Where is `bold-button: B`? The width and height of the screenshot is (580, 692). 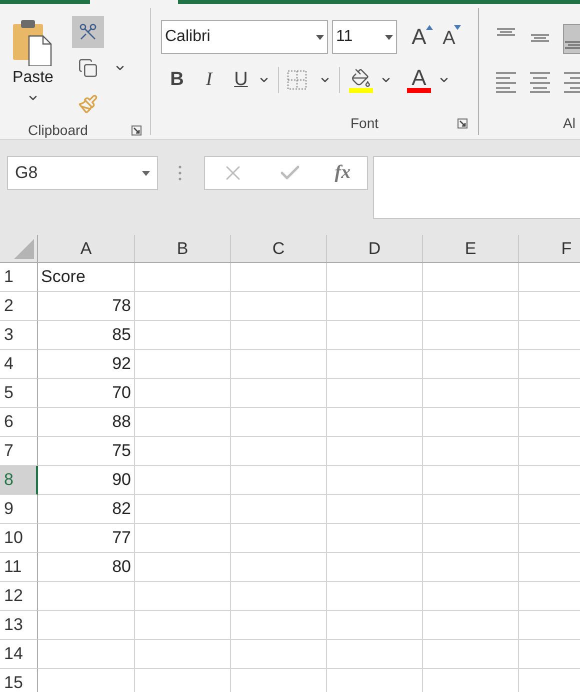 bold-button: B is located at coordinates (177, 80).